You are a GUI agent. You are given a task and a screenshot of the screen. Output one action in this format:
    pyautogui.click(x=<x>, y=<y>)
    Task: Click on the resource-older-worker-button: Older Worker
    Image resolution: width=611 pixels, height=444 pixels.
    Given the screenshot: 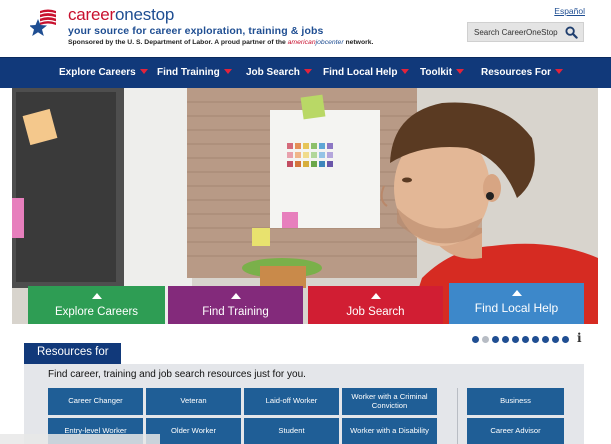 What is the action you would take?
    pyautogui.click(x=193, y=431)
    